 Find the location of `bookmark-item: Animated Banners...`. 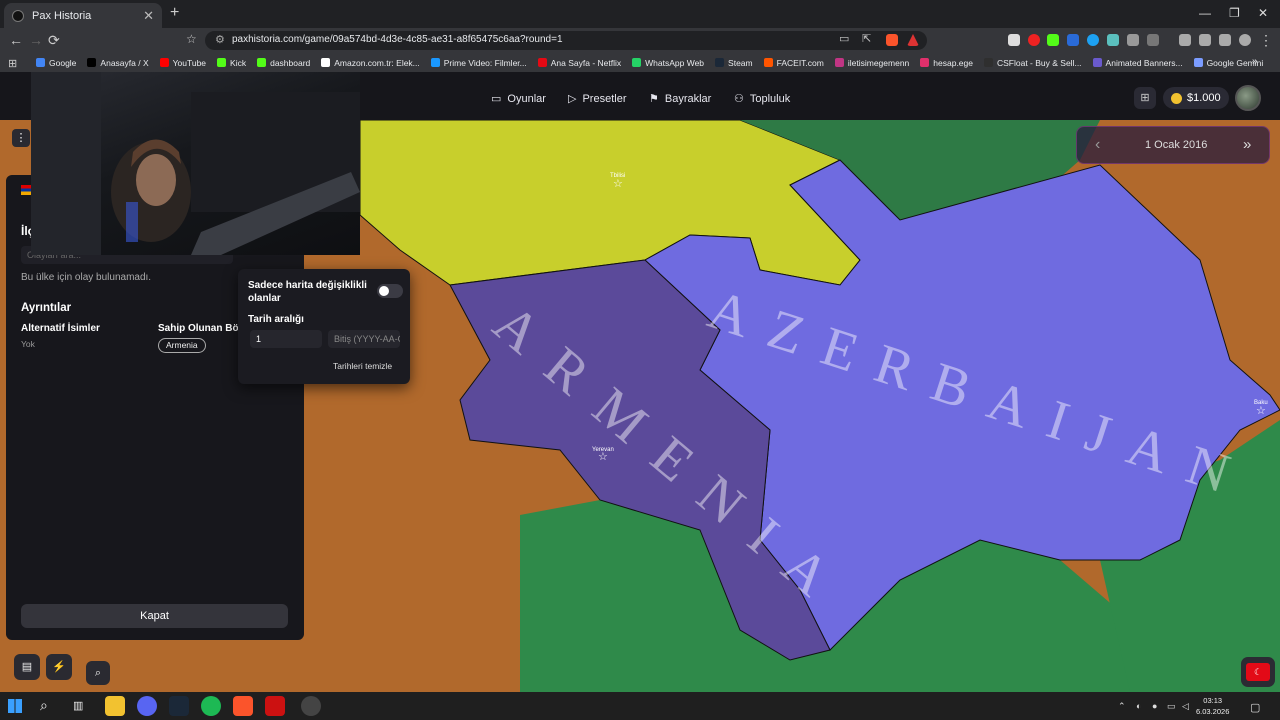

bookmark-item: Animated Banners... is located at coordinates (1137, 63).